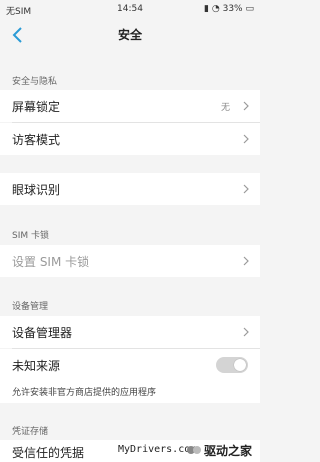  What do you see at coordinates (35, 82) in the screenshot?
I see `section-header-privacy: 安全与隐私` at bounding box center [35, 82].